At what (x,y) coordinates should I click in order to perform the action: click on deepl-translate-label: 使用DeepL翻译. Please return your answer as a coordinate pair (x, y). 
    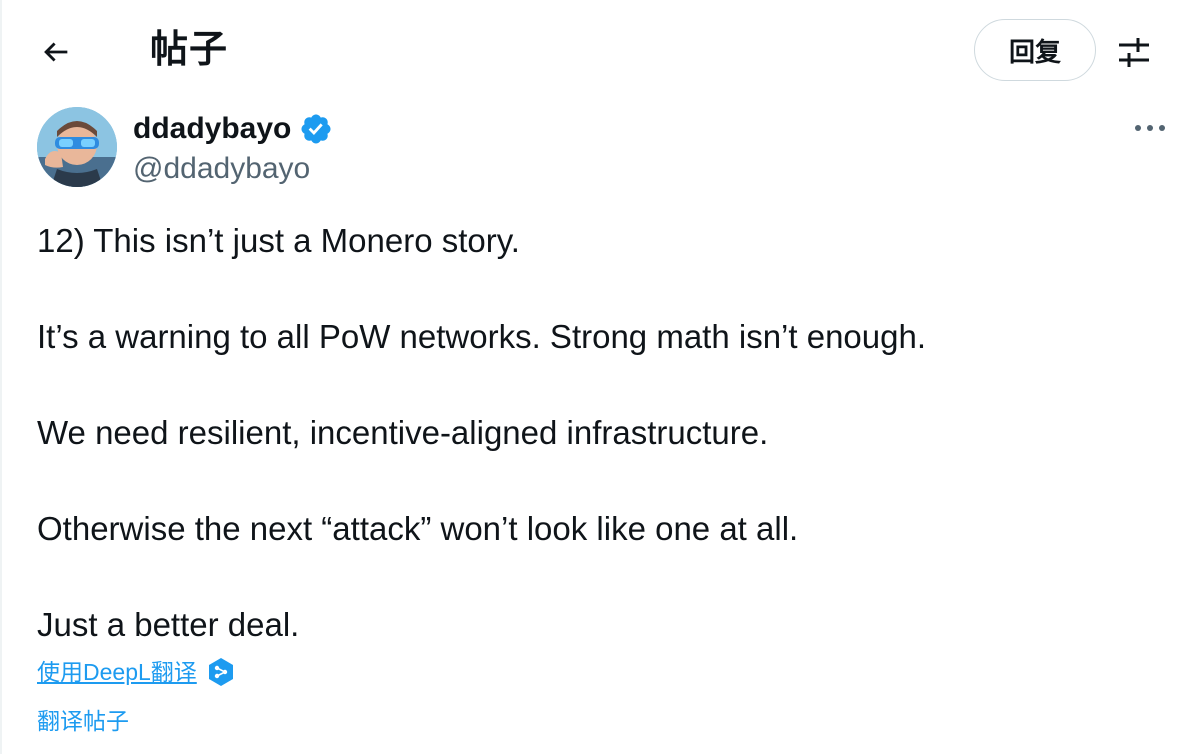
    Looking at the image, I should click on (117, 672).